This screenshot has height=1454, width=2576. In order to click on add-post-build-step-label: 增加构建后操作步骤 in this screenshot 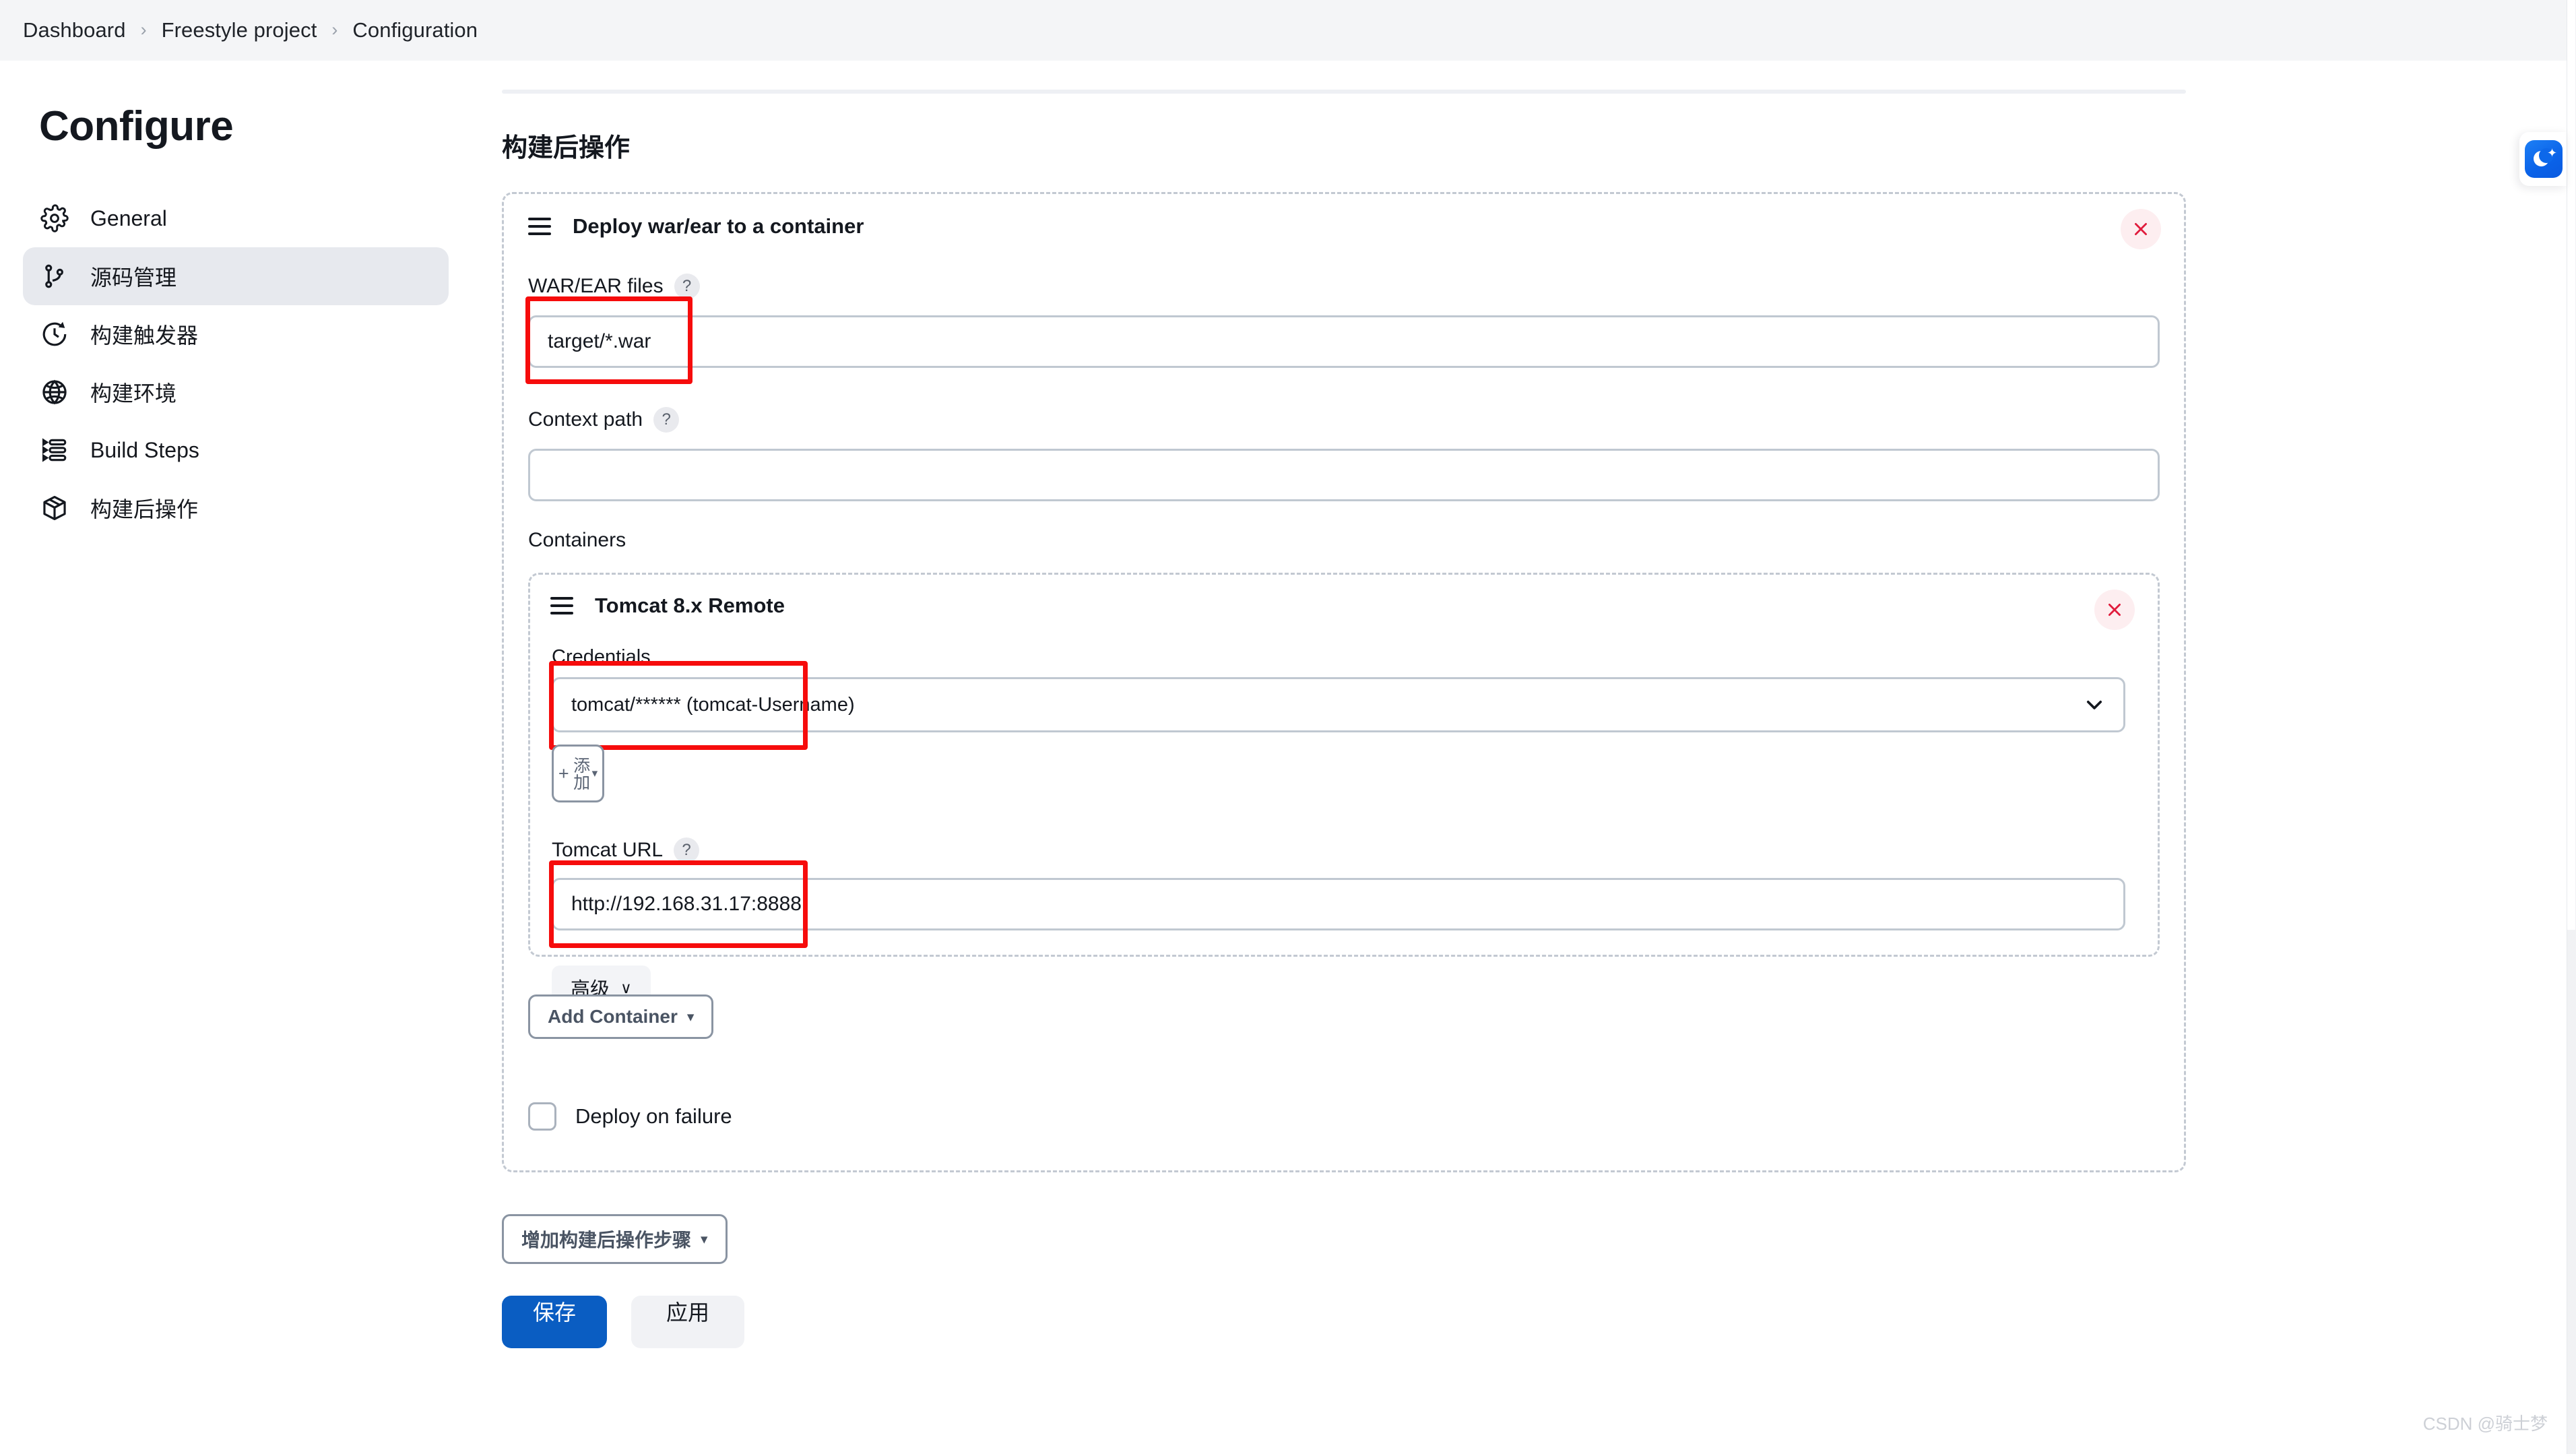, I will do `click(606, 1240)`.